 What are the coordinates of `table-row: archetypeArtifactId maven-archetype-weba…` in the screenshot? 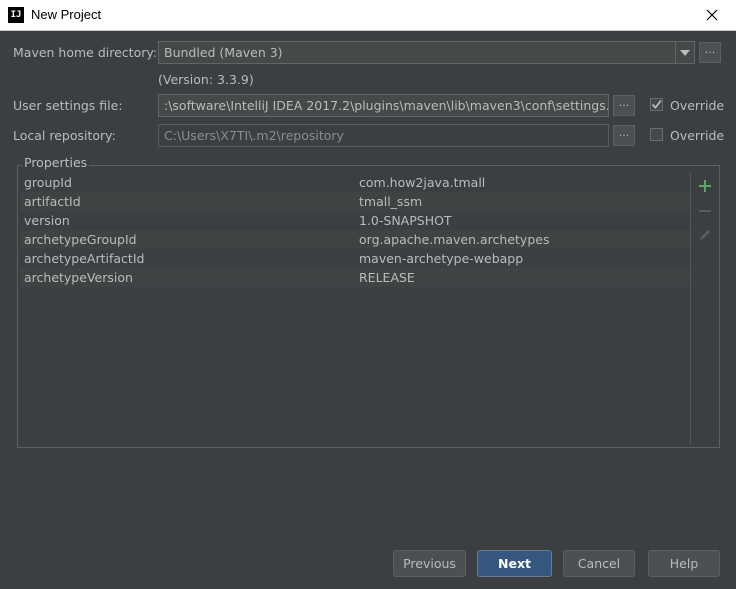 It's located at (355, 258).